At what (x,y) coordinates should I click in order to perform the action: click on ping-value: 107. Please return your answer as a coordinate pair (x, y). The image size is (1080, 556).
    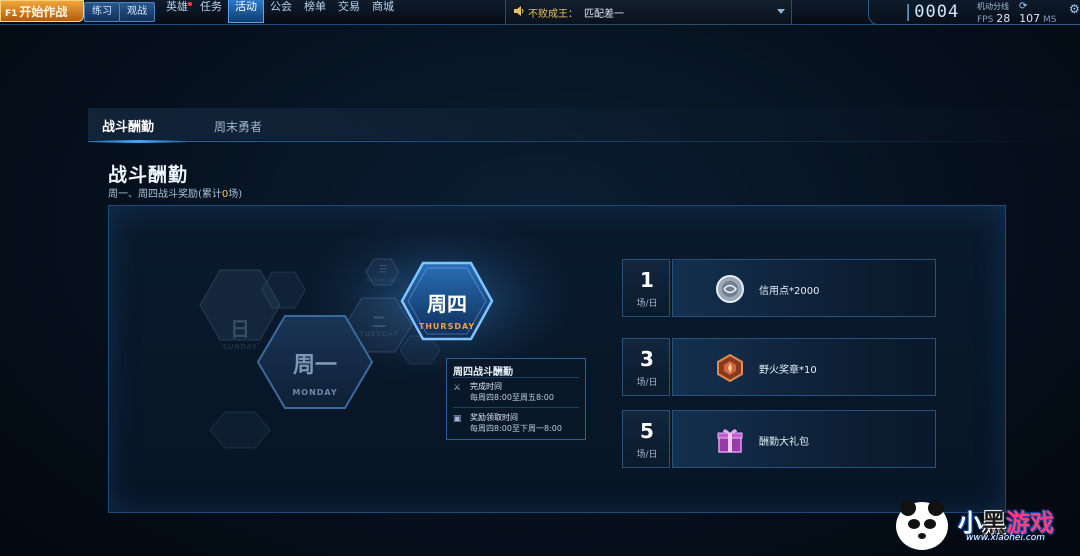
    Looking at the image, I should click on (1030, 18).